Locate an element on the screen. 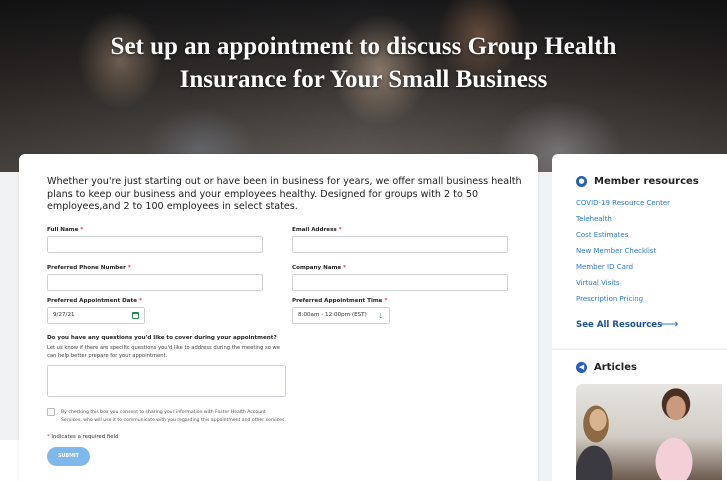 The height and width of the screenshot is (481, 727). article-image is located at coordinates (649, 432).